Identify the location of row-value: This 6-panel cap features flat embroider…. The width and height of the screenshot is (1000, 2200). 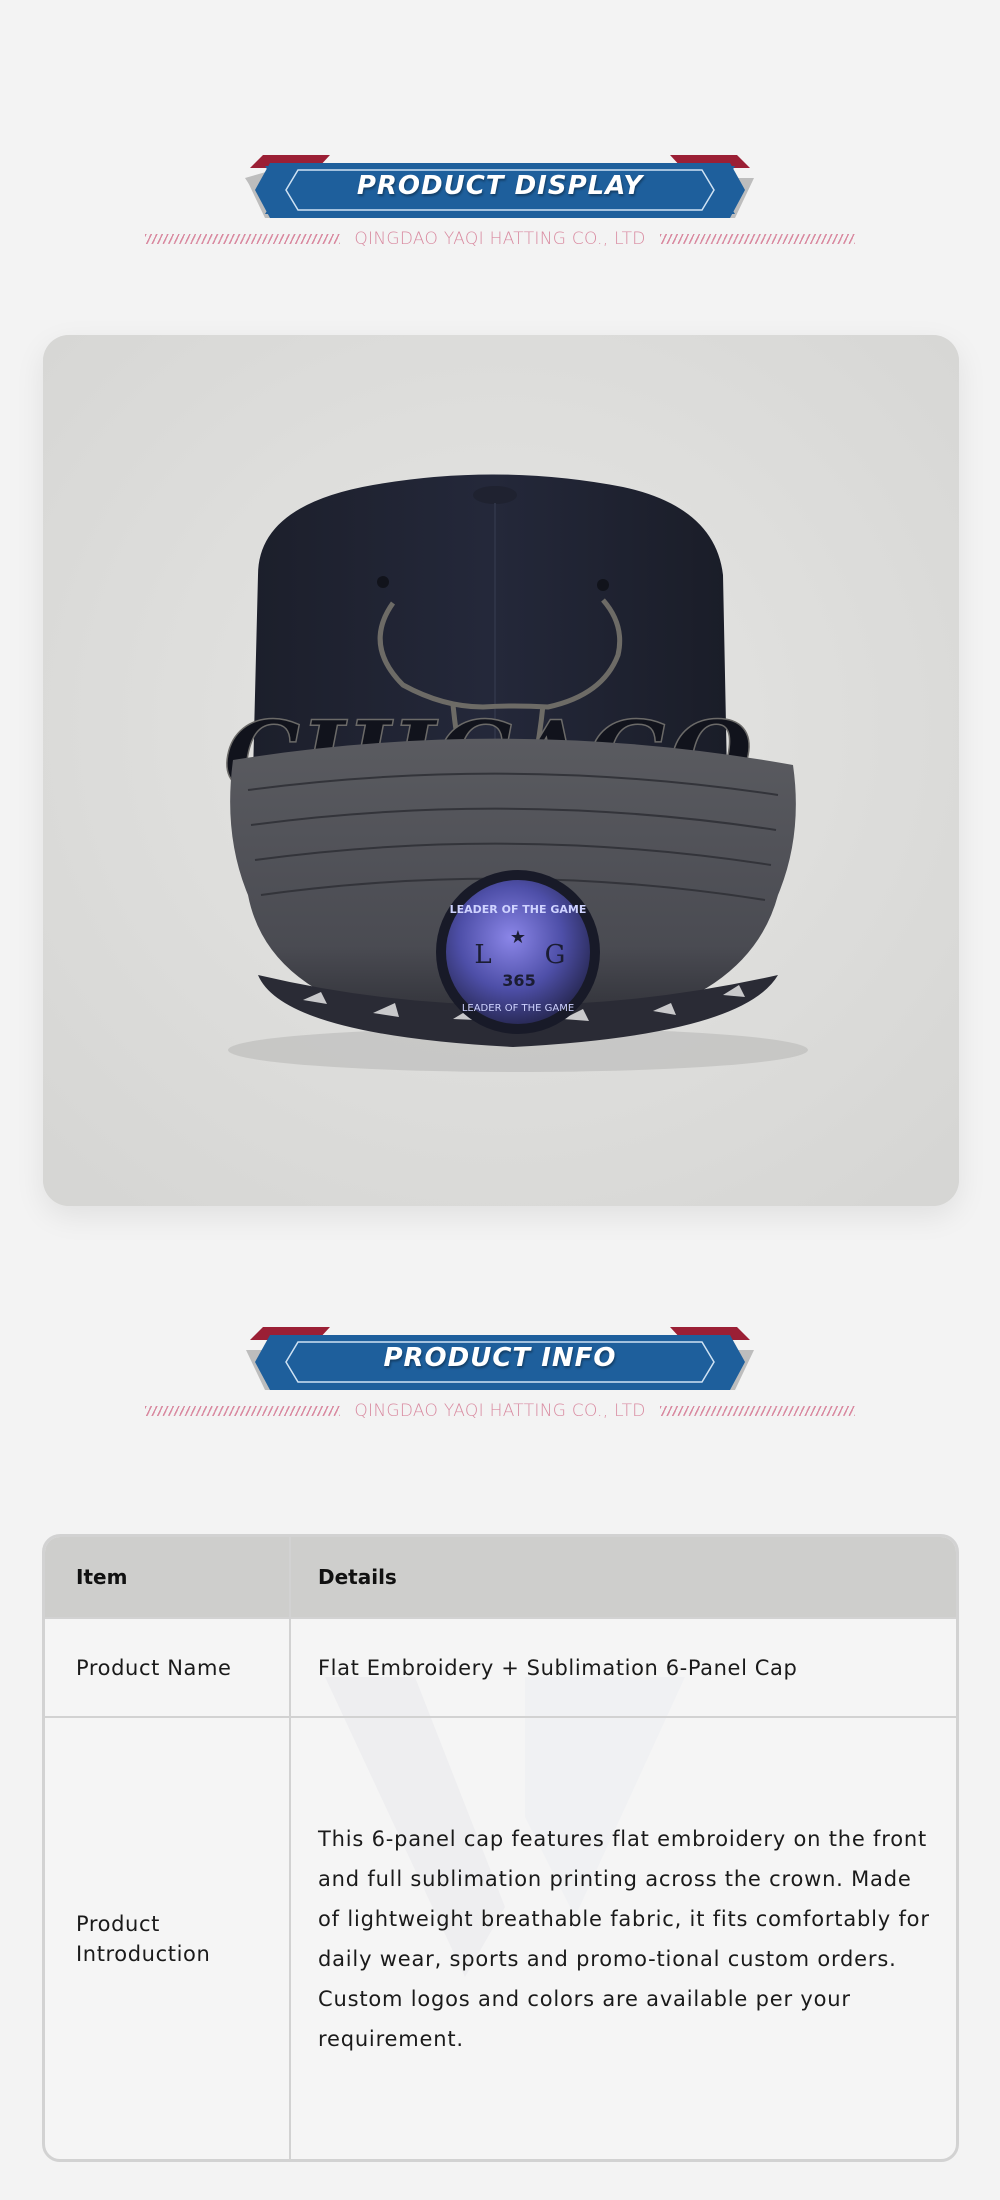
(624, 1938).